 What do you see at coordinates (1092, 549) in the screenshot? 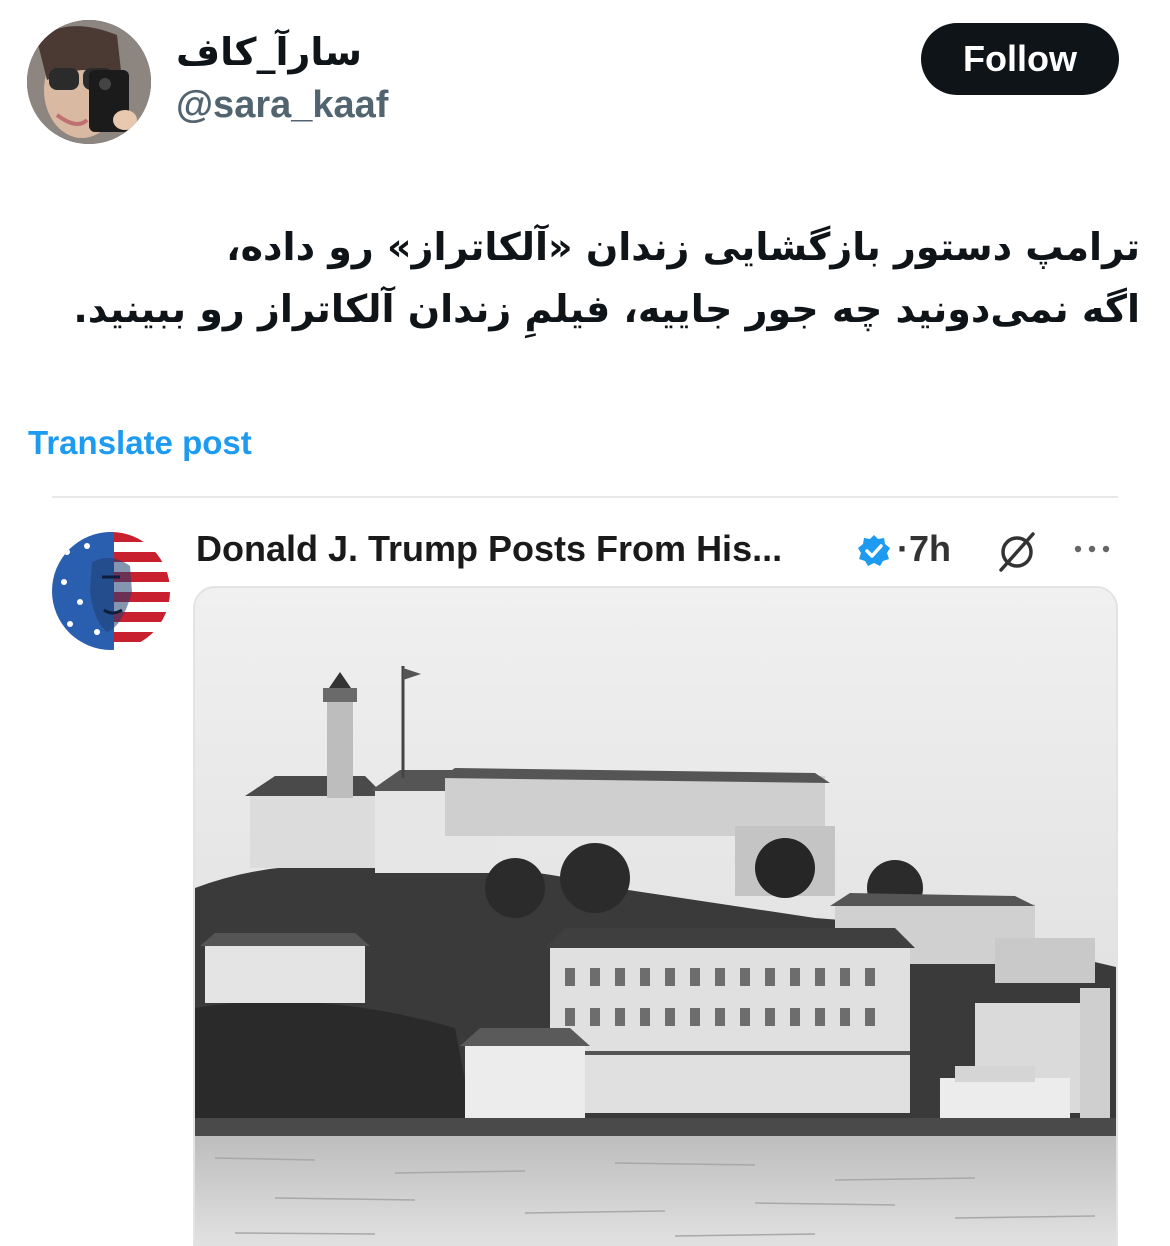
I see `more-dots-icon` at bounding box center [1092, 549].